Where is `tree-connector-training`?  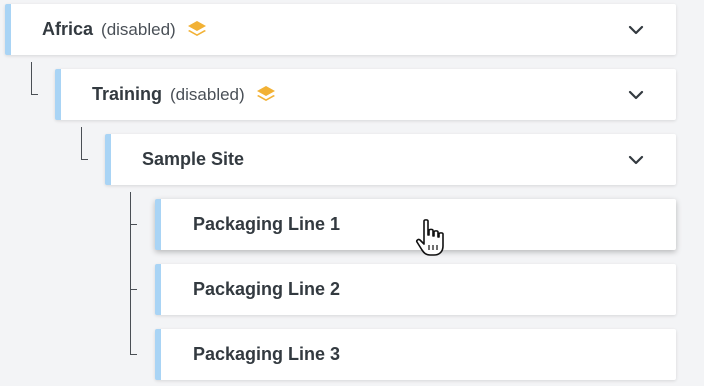 tree-connector-training is located at coordinates (81, 143).